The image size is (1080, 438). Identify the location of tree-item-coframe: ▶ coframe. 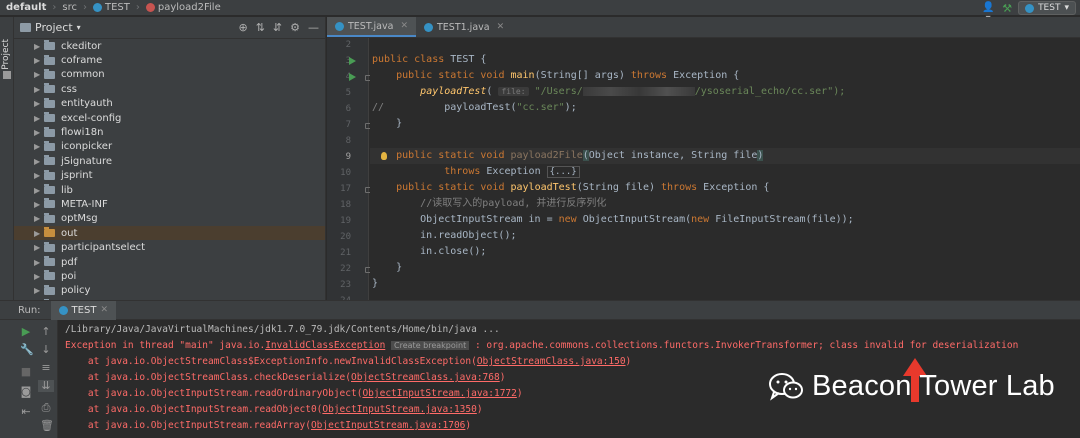
(169, 60).